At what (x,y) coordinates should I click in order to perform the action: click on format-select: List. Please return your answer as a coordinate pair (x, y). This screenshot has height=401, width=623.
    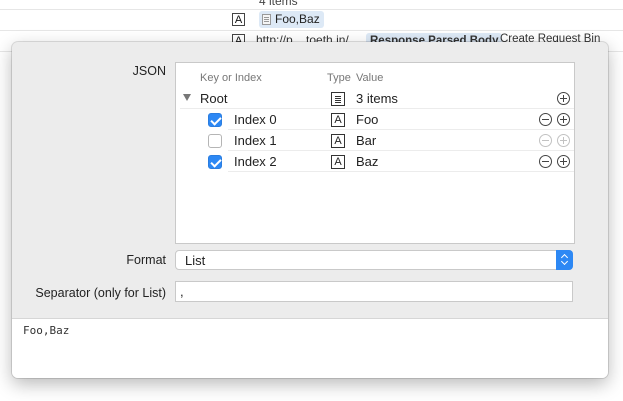
    Looking at the image, I should click on (374, 260).